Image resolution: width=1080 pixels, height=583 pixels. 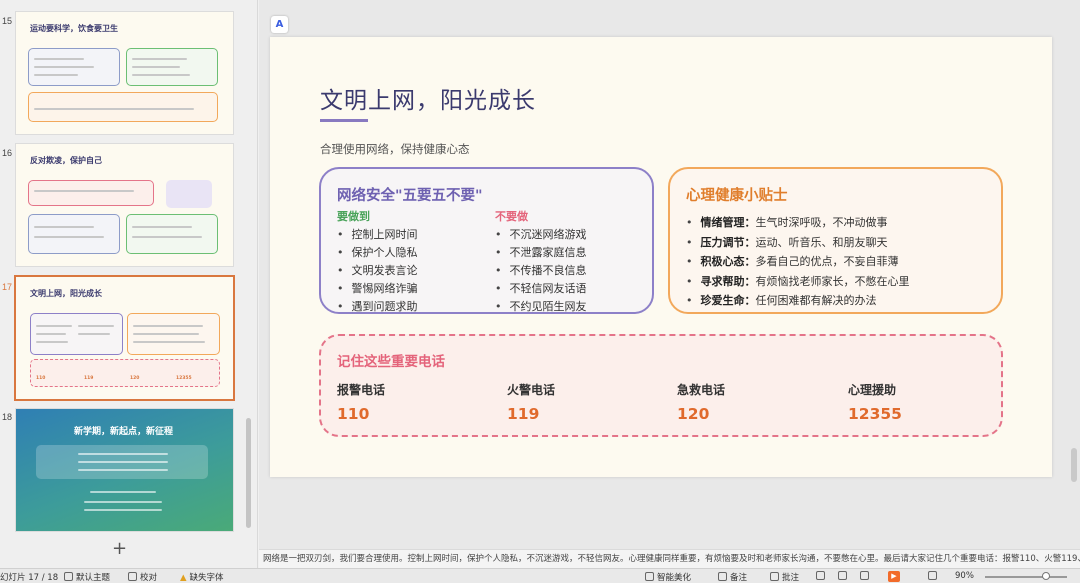 What do you see at coordinates (183, 578) in the screenshot?
I see `warning-icon: ▲` at bounding box center [183, 578].